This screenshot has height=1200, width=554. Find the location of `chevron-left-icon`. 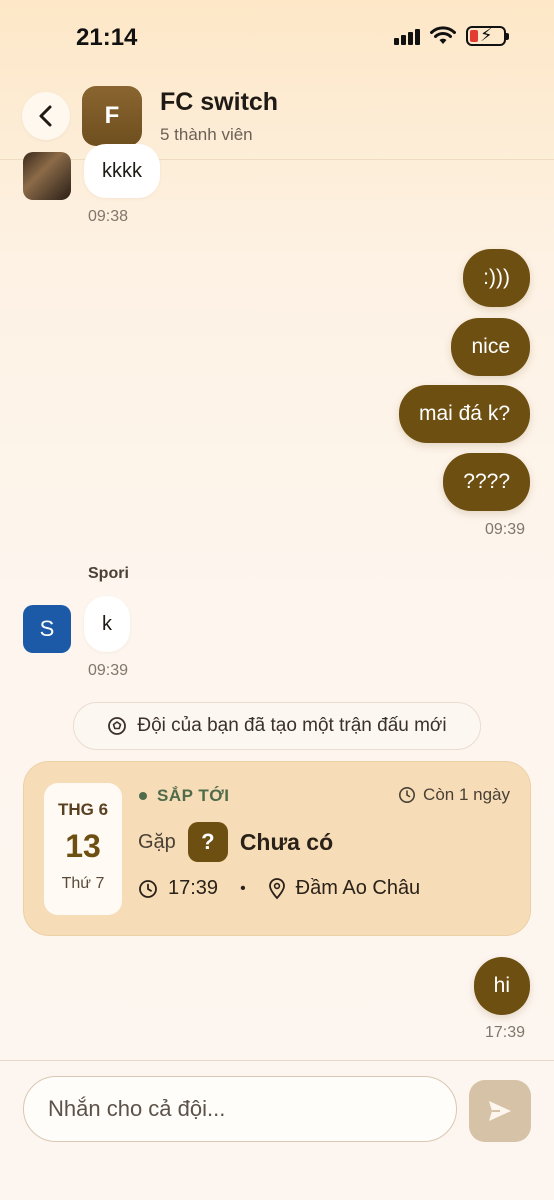

chevron-left-icon is located at coordinates (45, 116).